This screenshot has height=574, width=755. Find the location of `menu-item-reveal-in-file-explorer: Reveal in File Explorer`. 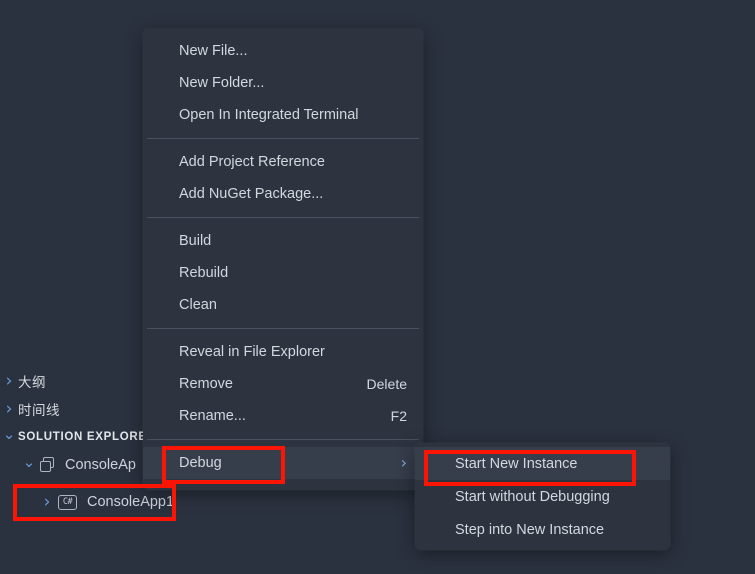

menu-item-reveal-in-file-explorer: Reveal in File Explorer is located at coordinates (283, 352).